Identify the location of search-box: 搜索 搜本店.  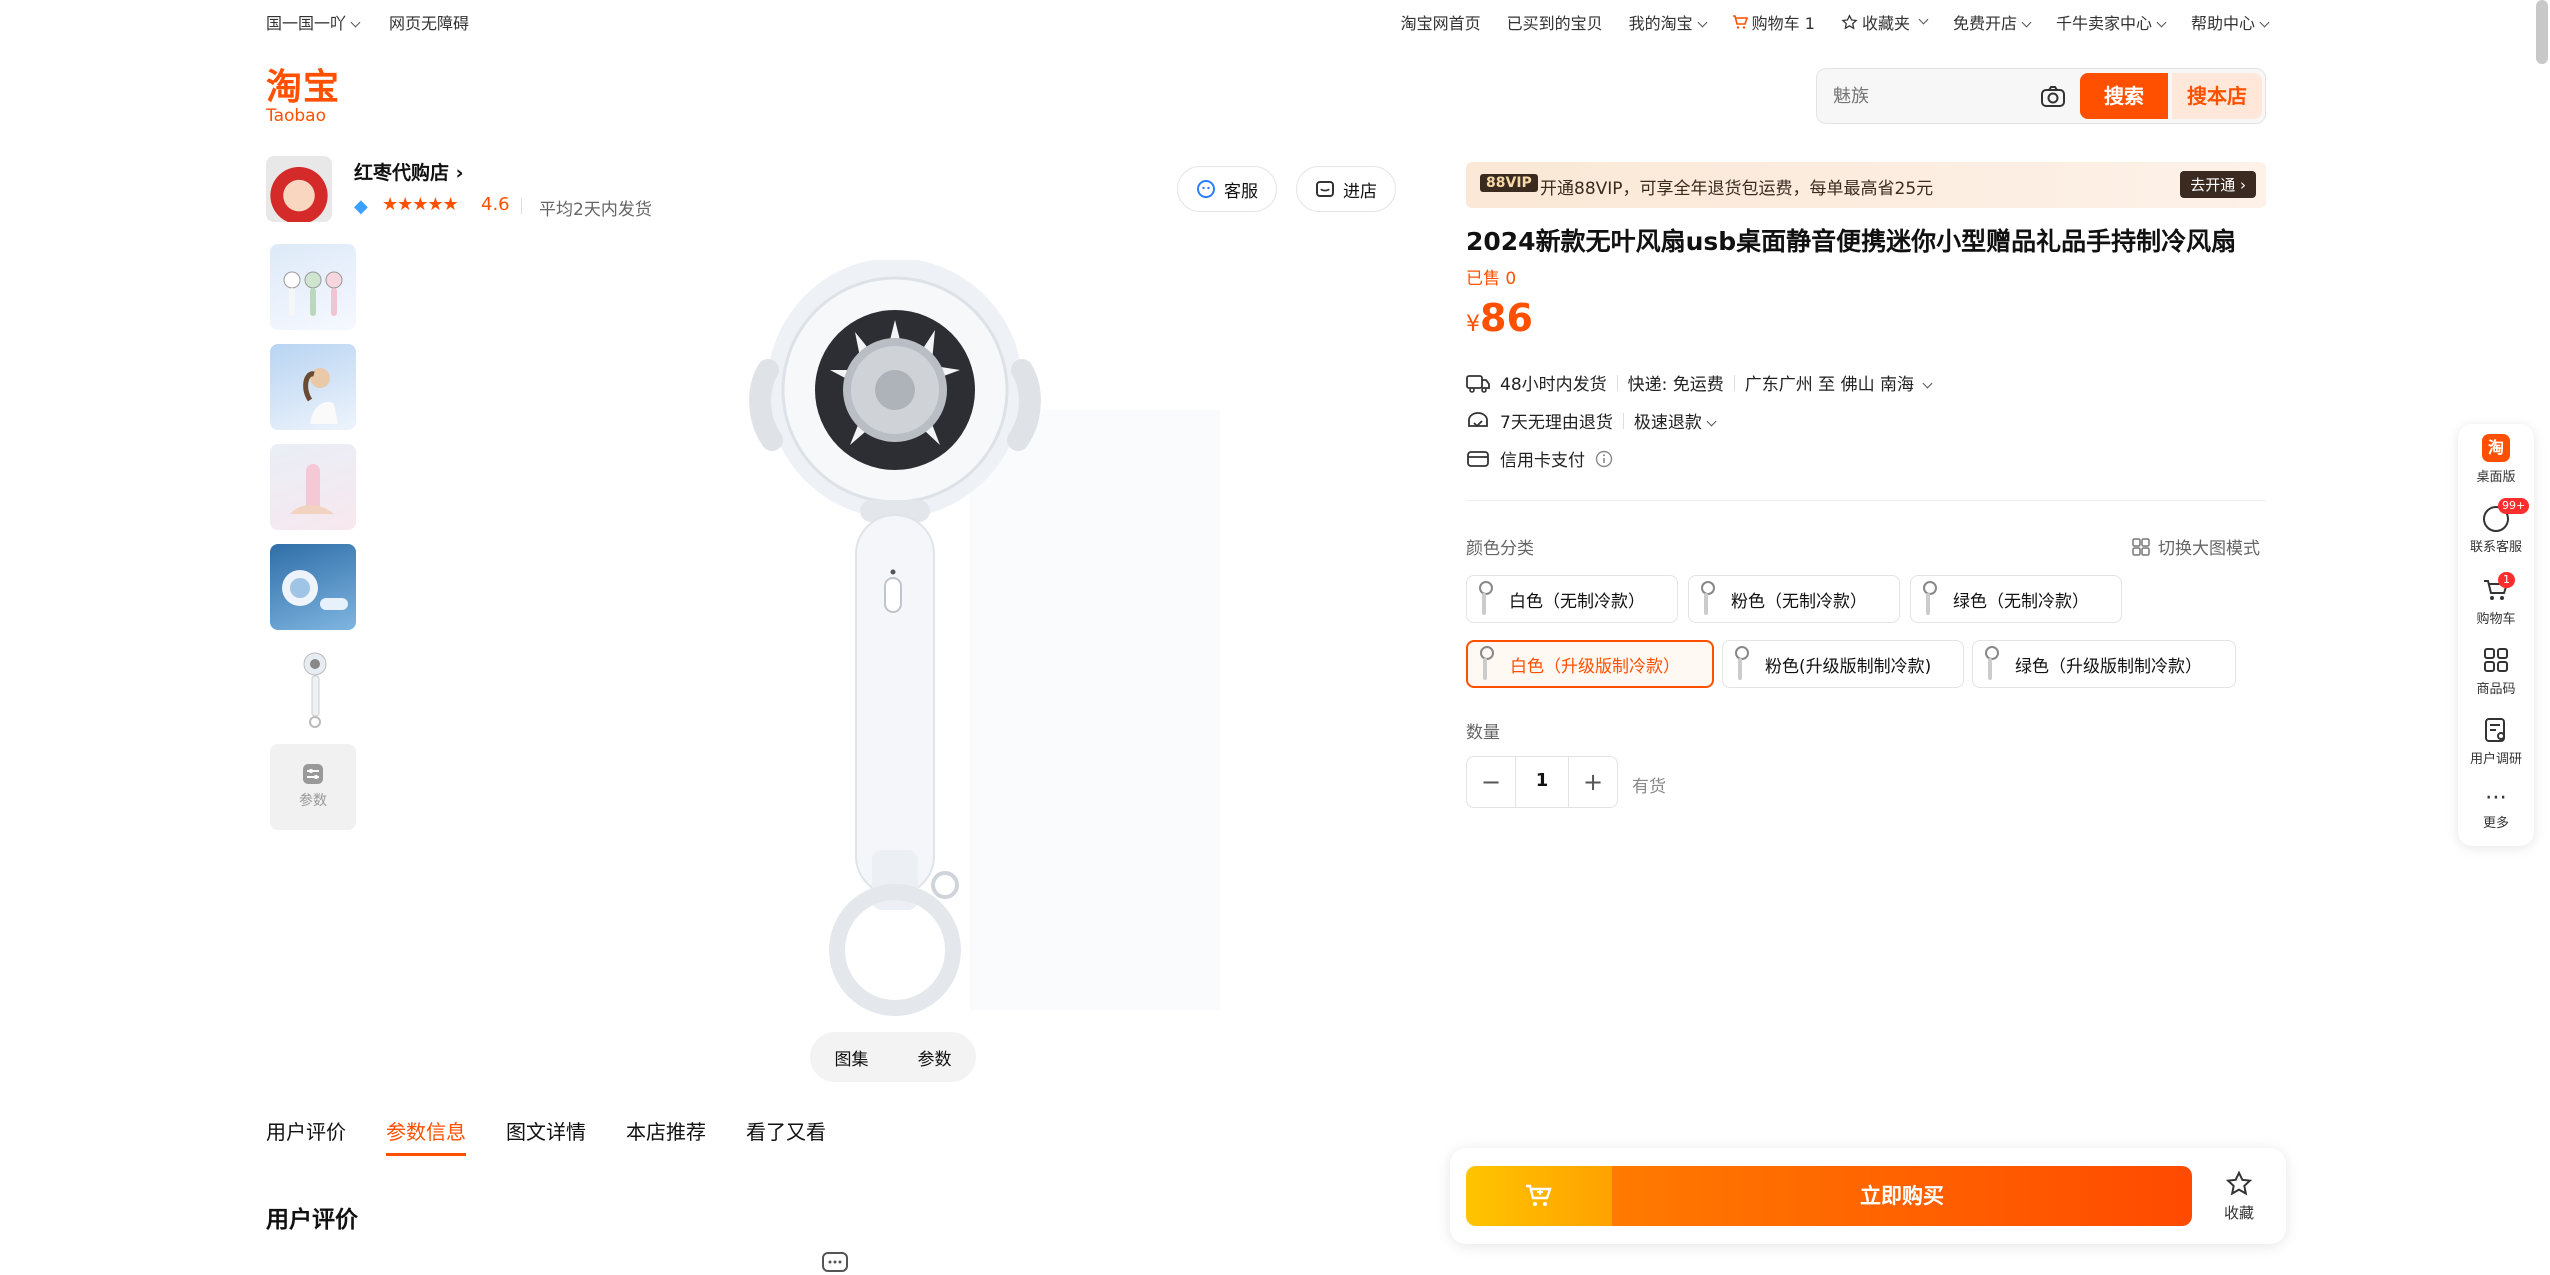
(2041, 96).